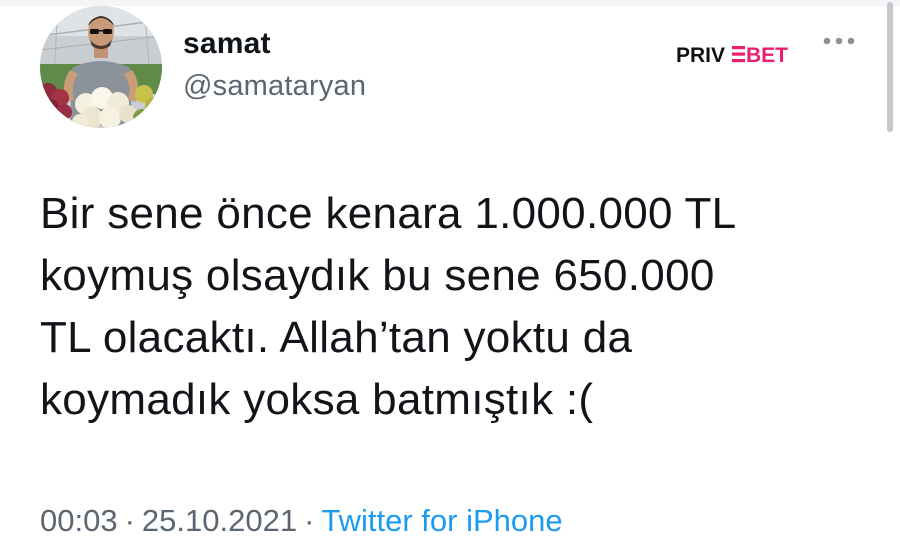 The height and width of the screenshot is (539, 900). What do you see at coordinates (227, 44) in the screenshot?
I see `author-display-name: samat` at bounding box center [227, 44].